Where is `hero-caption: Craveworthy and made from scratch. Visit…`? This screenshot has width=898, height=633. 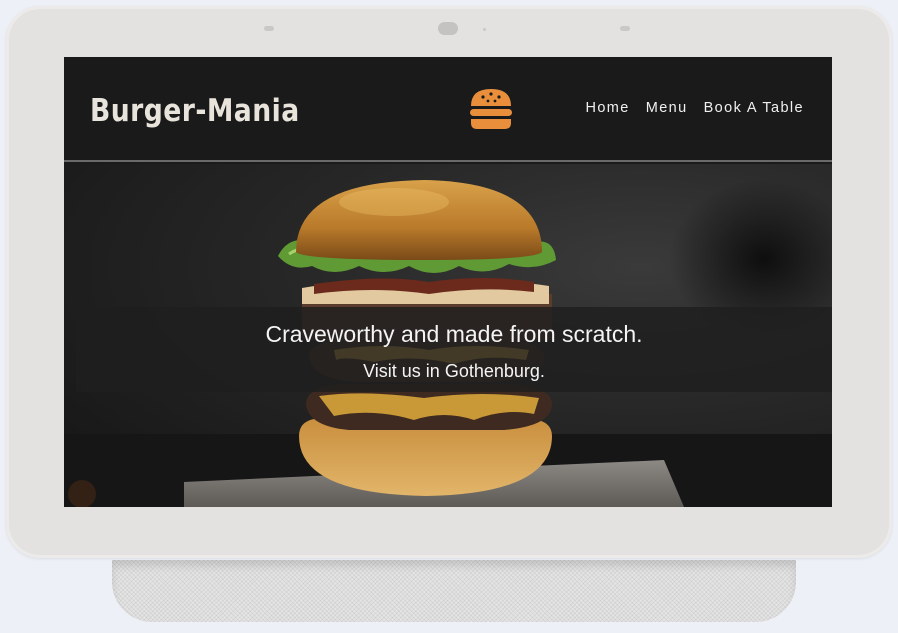 hero-caption: Craveworthy and made from scratch. Visit… is located at coordinates (454, 349).